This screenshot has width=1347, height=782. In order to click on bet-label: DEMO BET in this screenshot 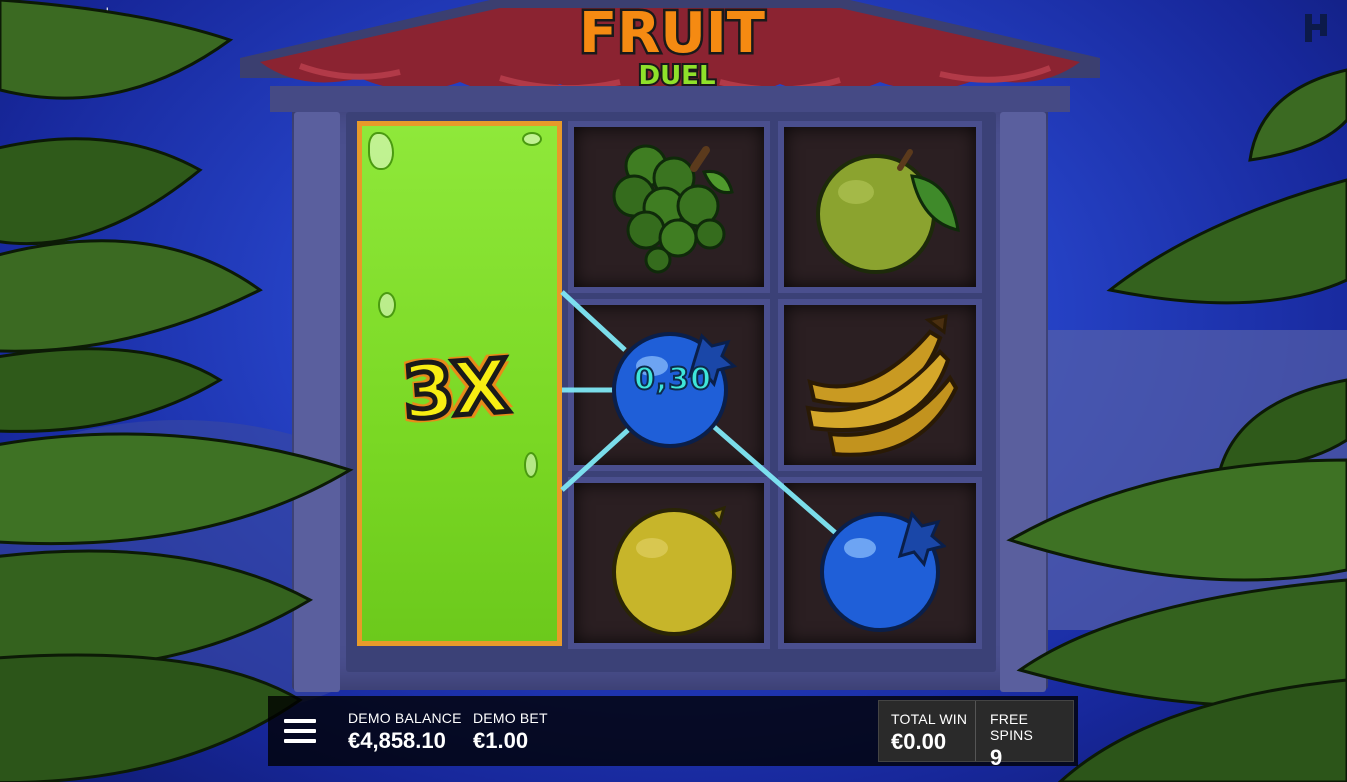, I will do `click(510, 718)`.